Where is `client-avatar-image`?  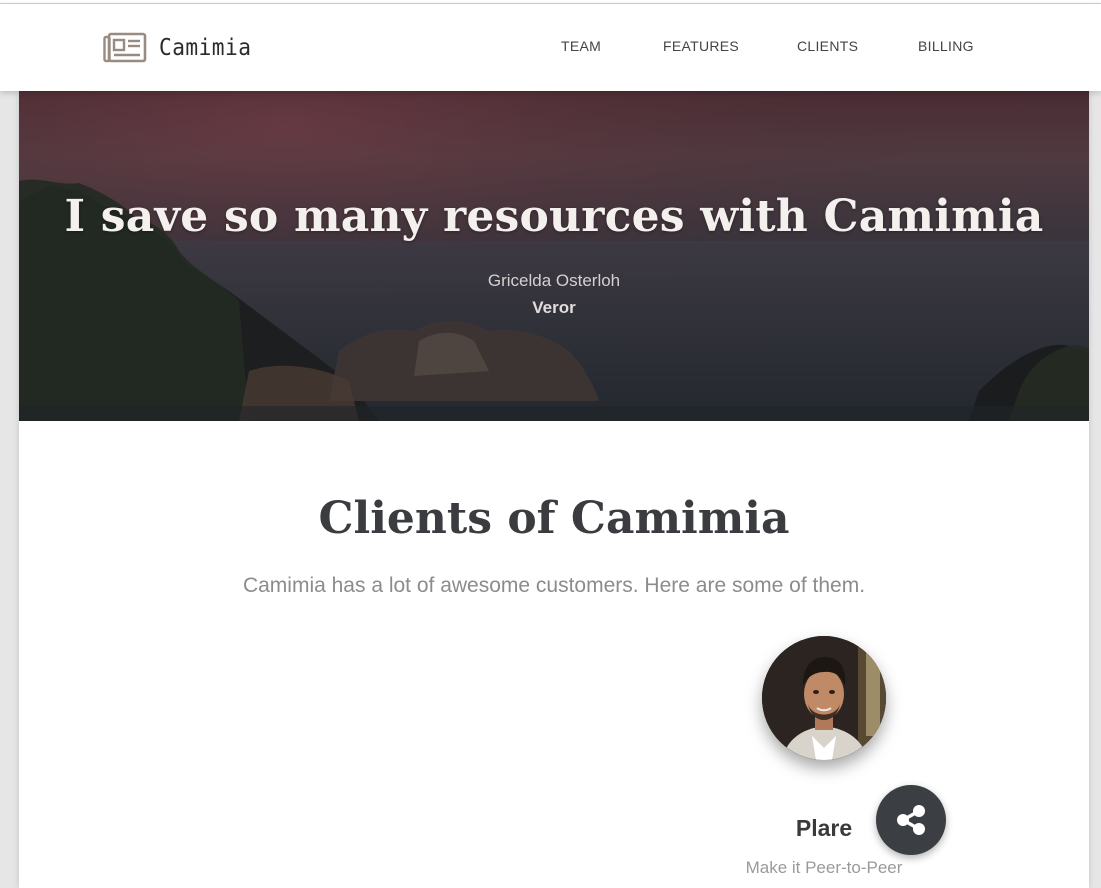
client-avatar-image is located at coordinates (824, 698).